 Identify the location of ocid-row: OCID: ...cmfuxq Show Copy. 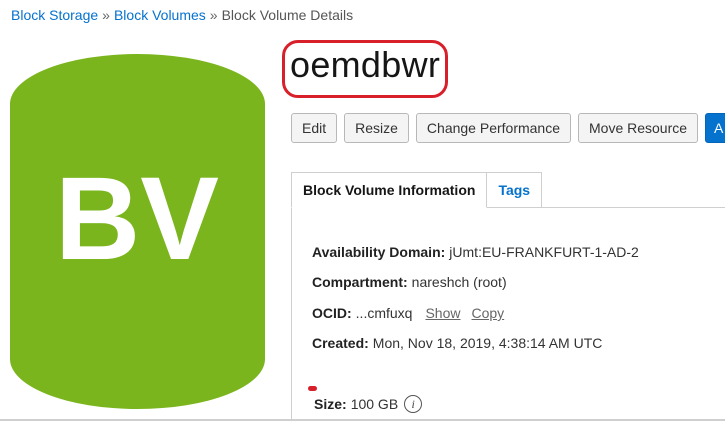
(408, 313).